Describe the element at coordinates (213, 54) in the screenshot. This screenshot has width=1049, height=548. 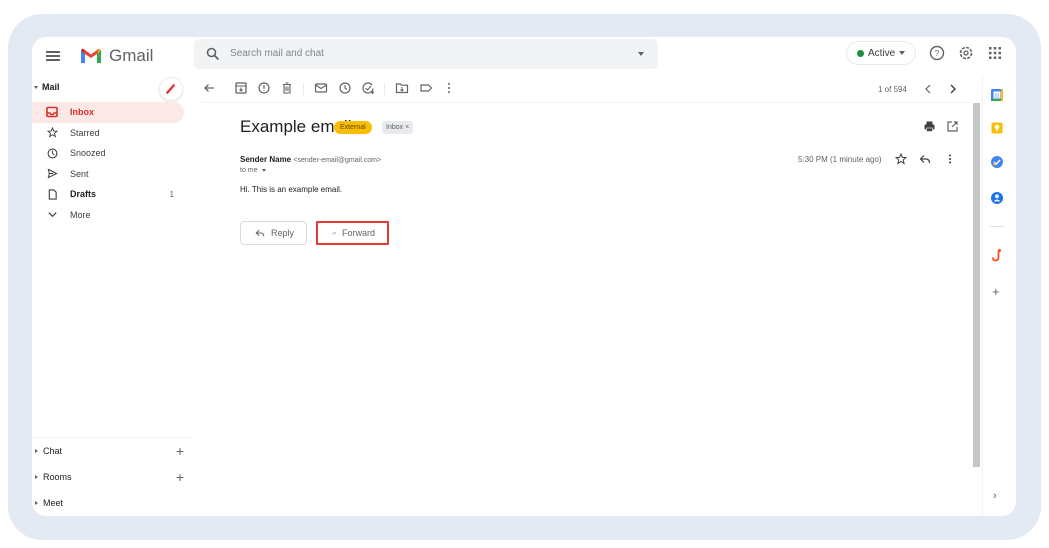
I see `search-icon` at that location.